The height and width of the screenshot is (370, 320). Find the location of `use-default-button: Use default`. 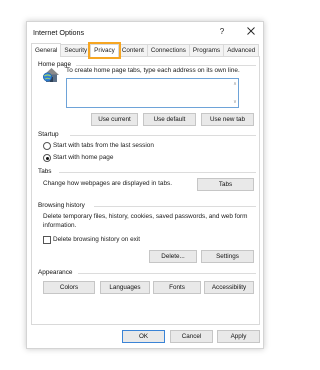

use-default-button: Use default is located at coordinates (169, 119).